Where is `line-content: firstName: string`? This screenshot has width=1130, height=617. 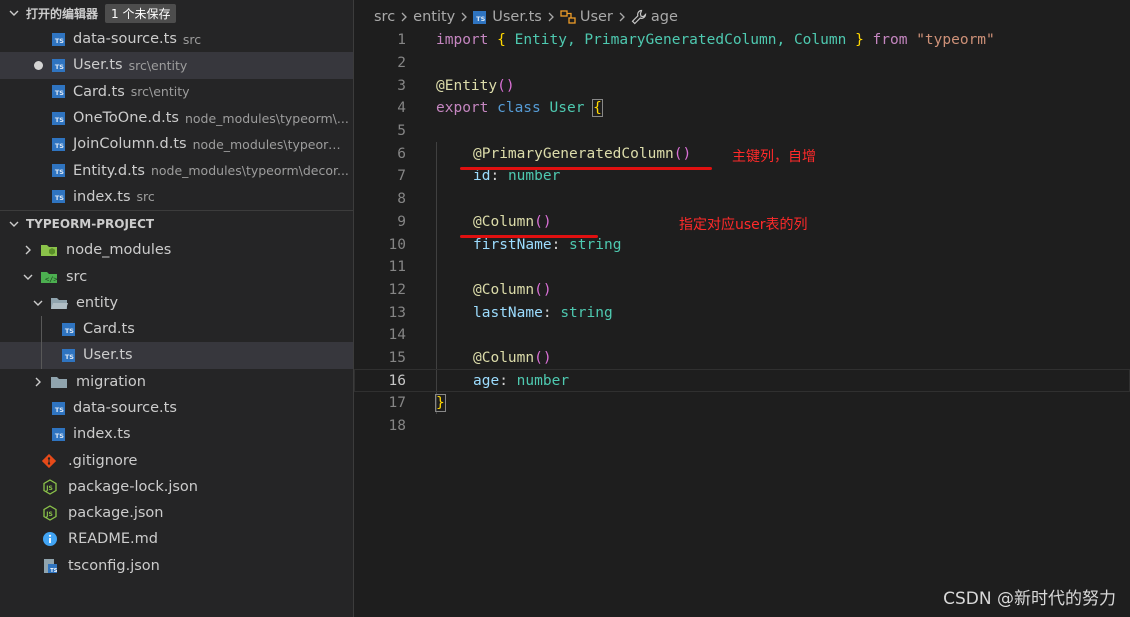
line-content: firstName: string is located at coordinates (547, 244).